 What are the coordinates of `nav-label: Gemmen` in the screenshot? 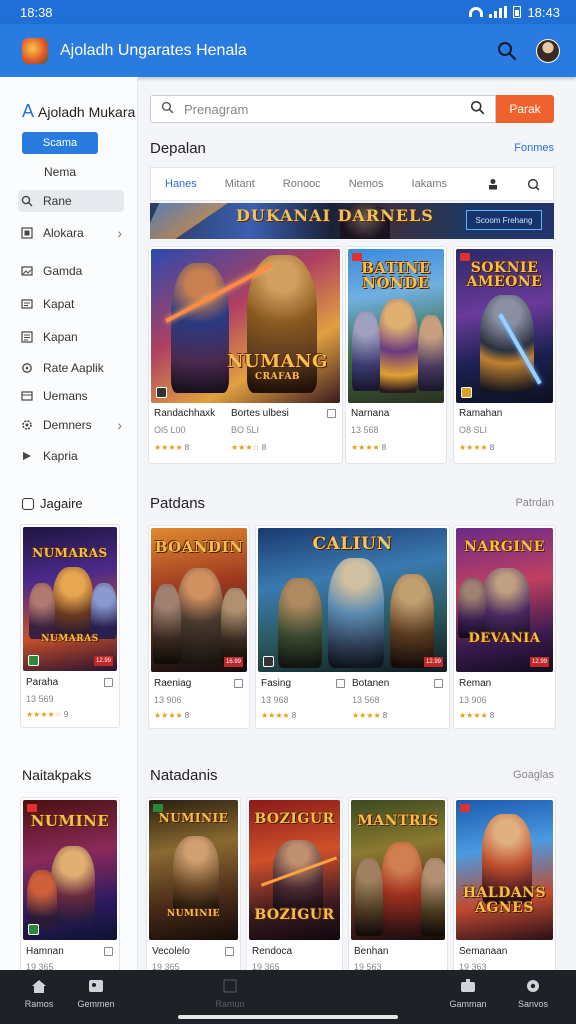 It's located at (96, 1004).